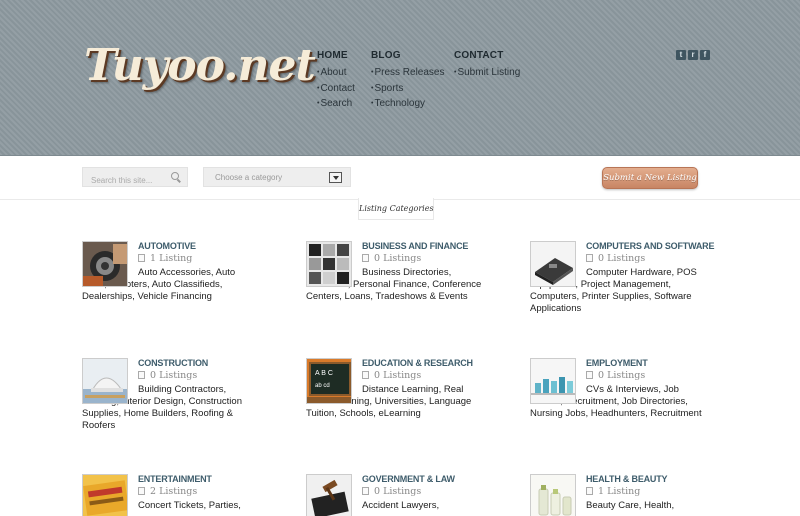 Image resolution: width=800 pixels, height=516 pixels. What do you see at coordinates (105, 264) in the screenshot?
I see `automotive-thumbnail` at bounding box center [105, 264].